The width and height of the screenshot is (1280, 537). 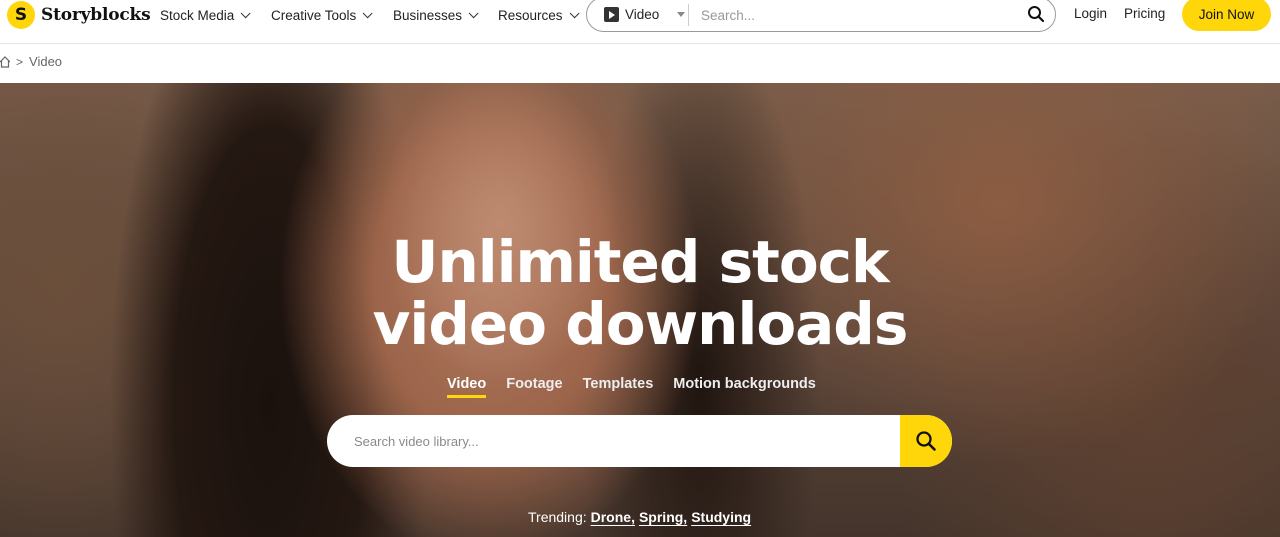 I want to click on join-now-button: Join Now, so click(x=1226, y=15).